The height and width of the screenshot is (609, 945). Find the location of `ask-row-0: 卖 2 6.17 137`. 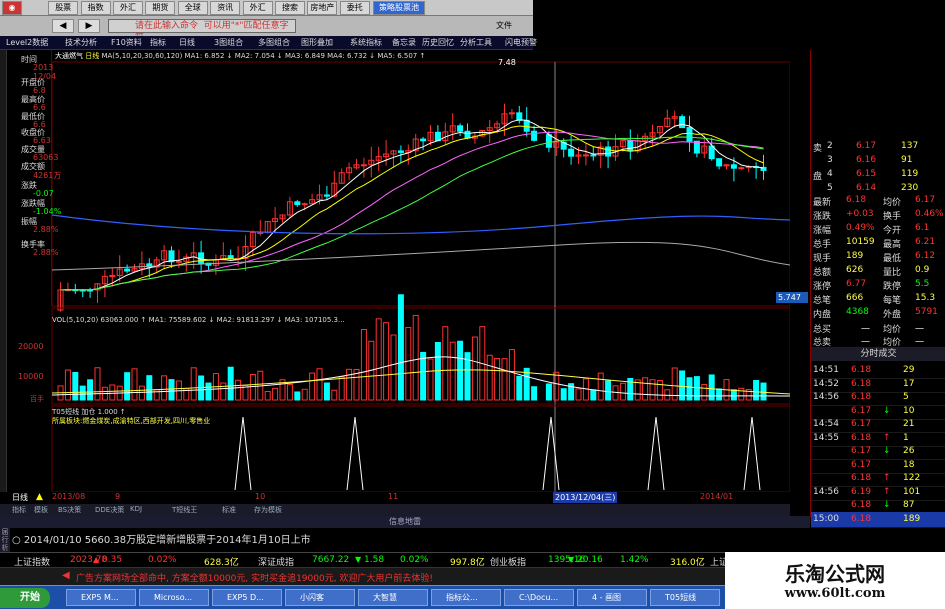

ask-row-0: 卖 2 6.17 137 is located at coordinates (878, 147).